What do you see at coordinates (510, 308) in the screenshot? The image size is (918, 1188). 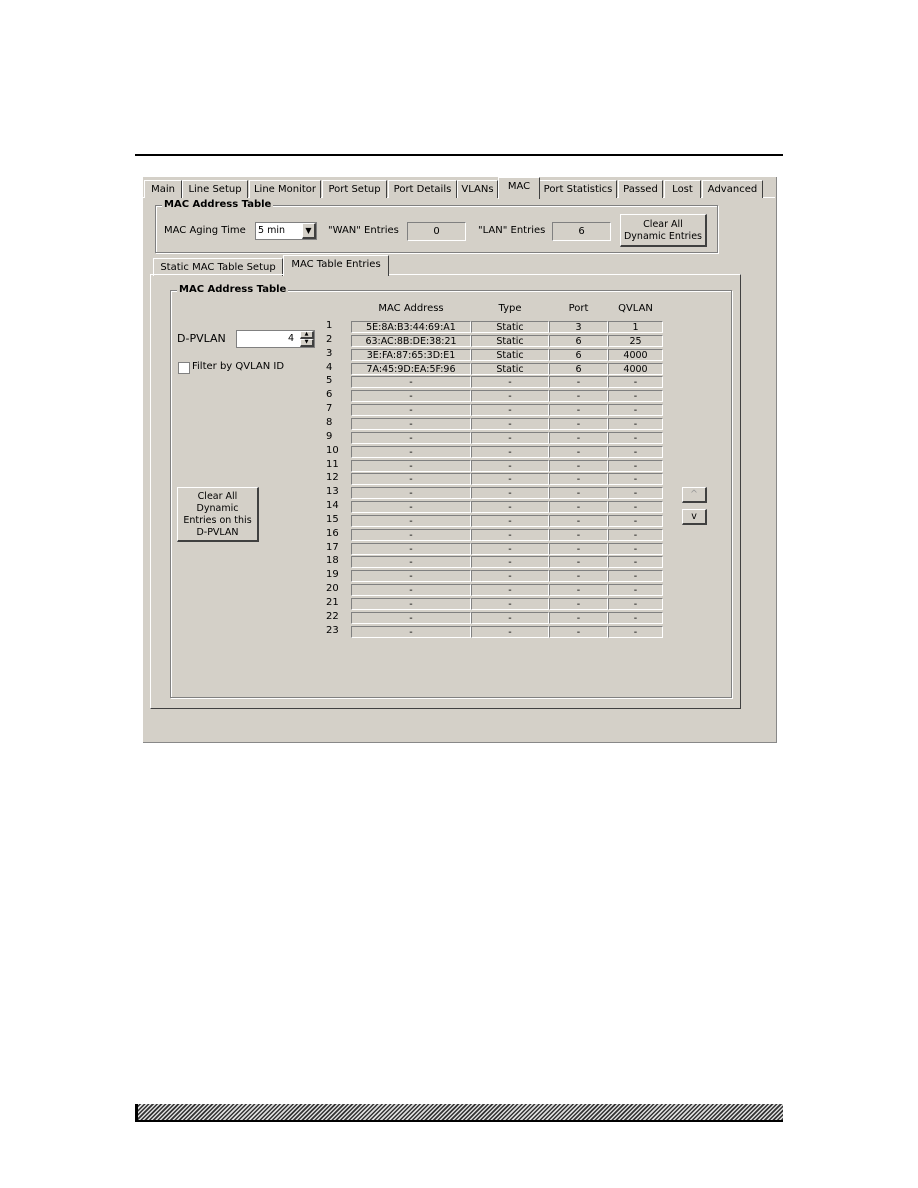 I see `header-type: Type` at bounding box center [510, 308].